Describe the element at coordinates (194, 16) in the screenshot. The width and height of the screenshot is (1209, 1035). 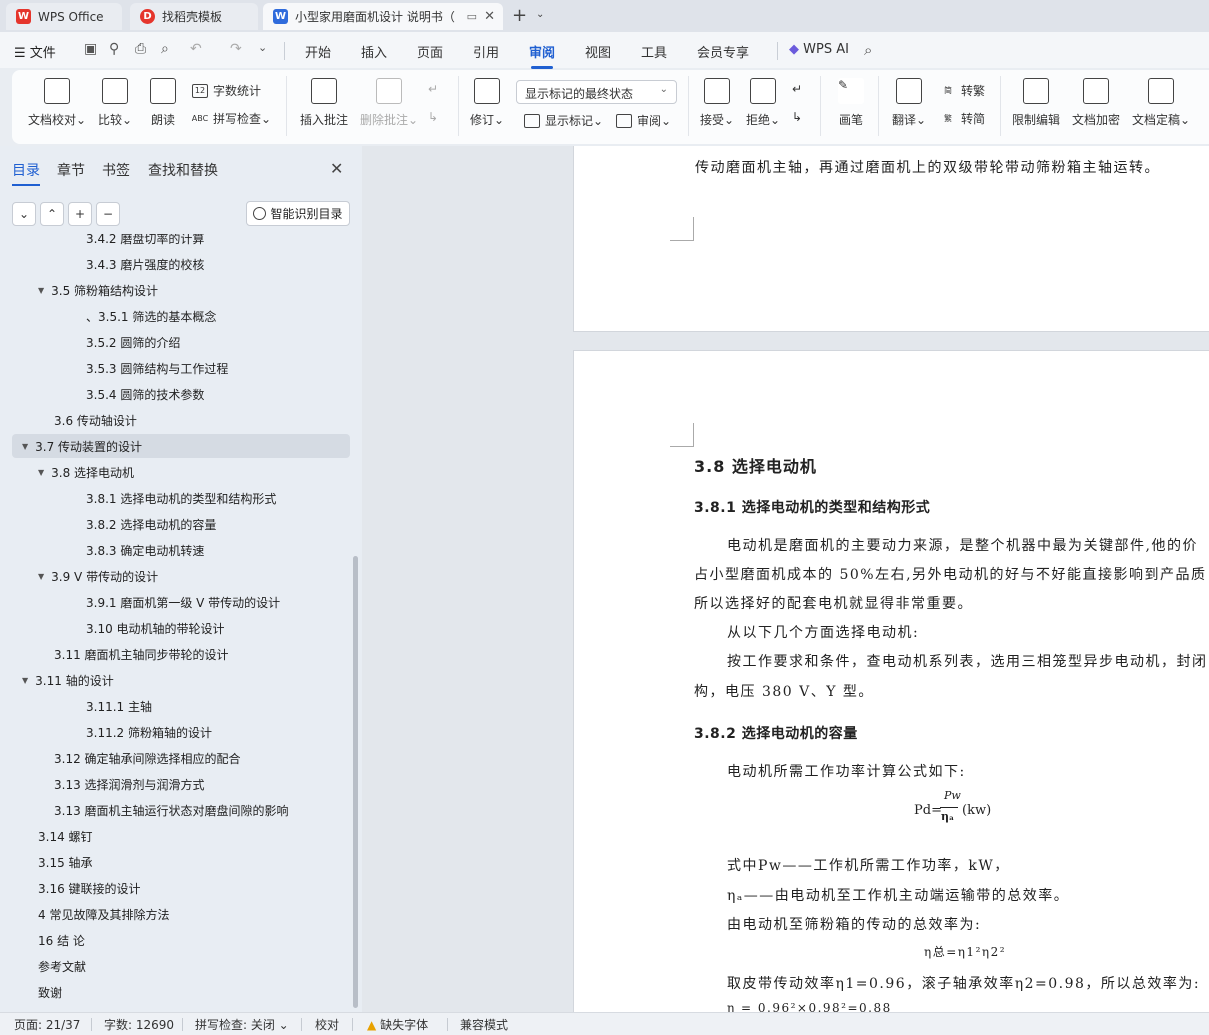
I see `tab-docer-templates: D 找稻壳模板` at that location.